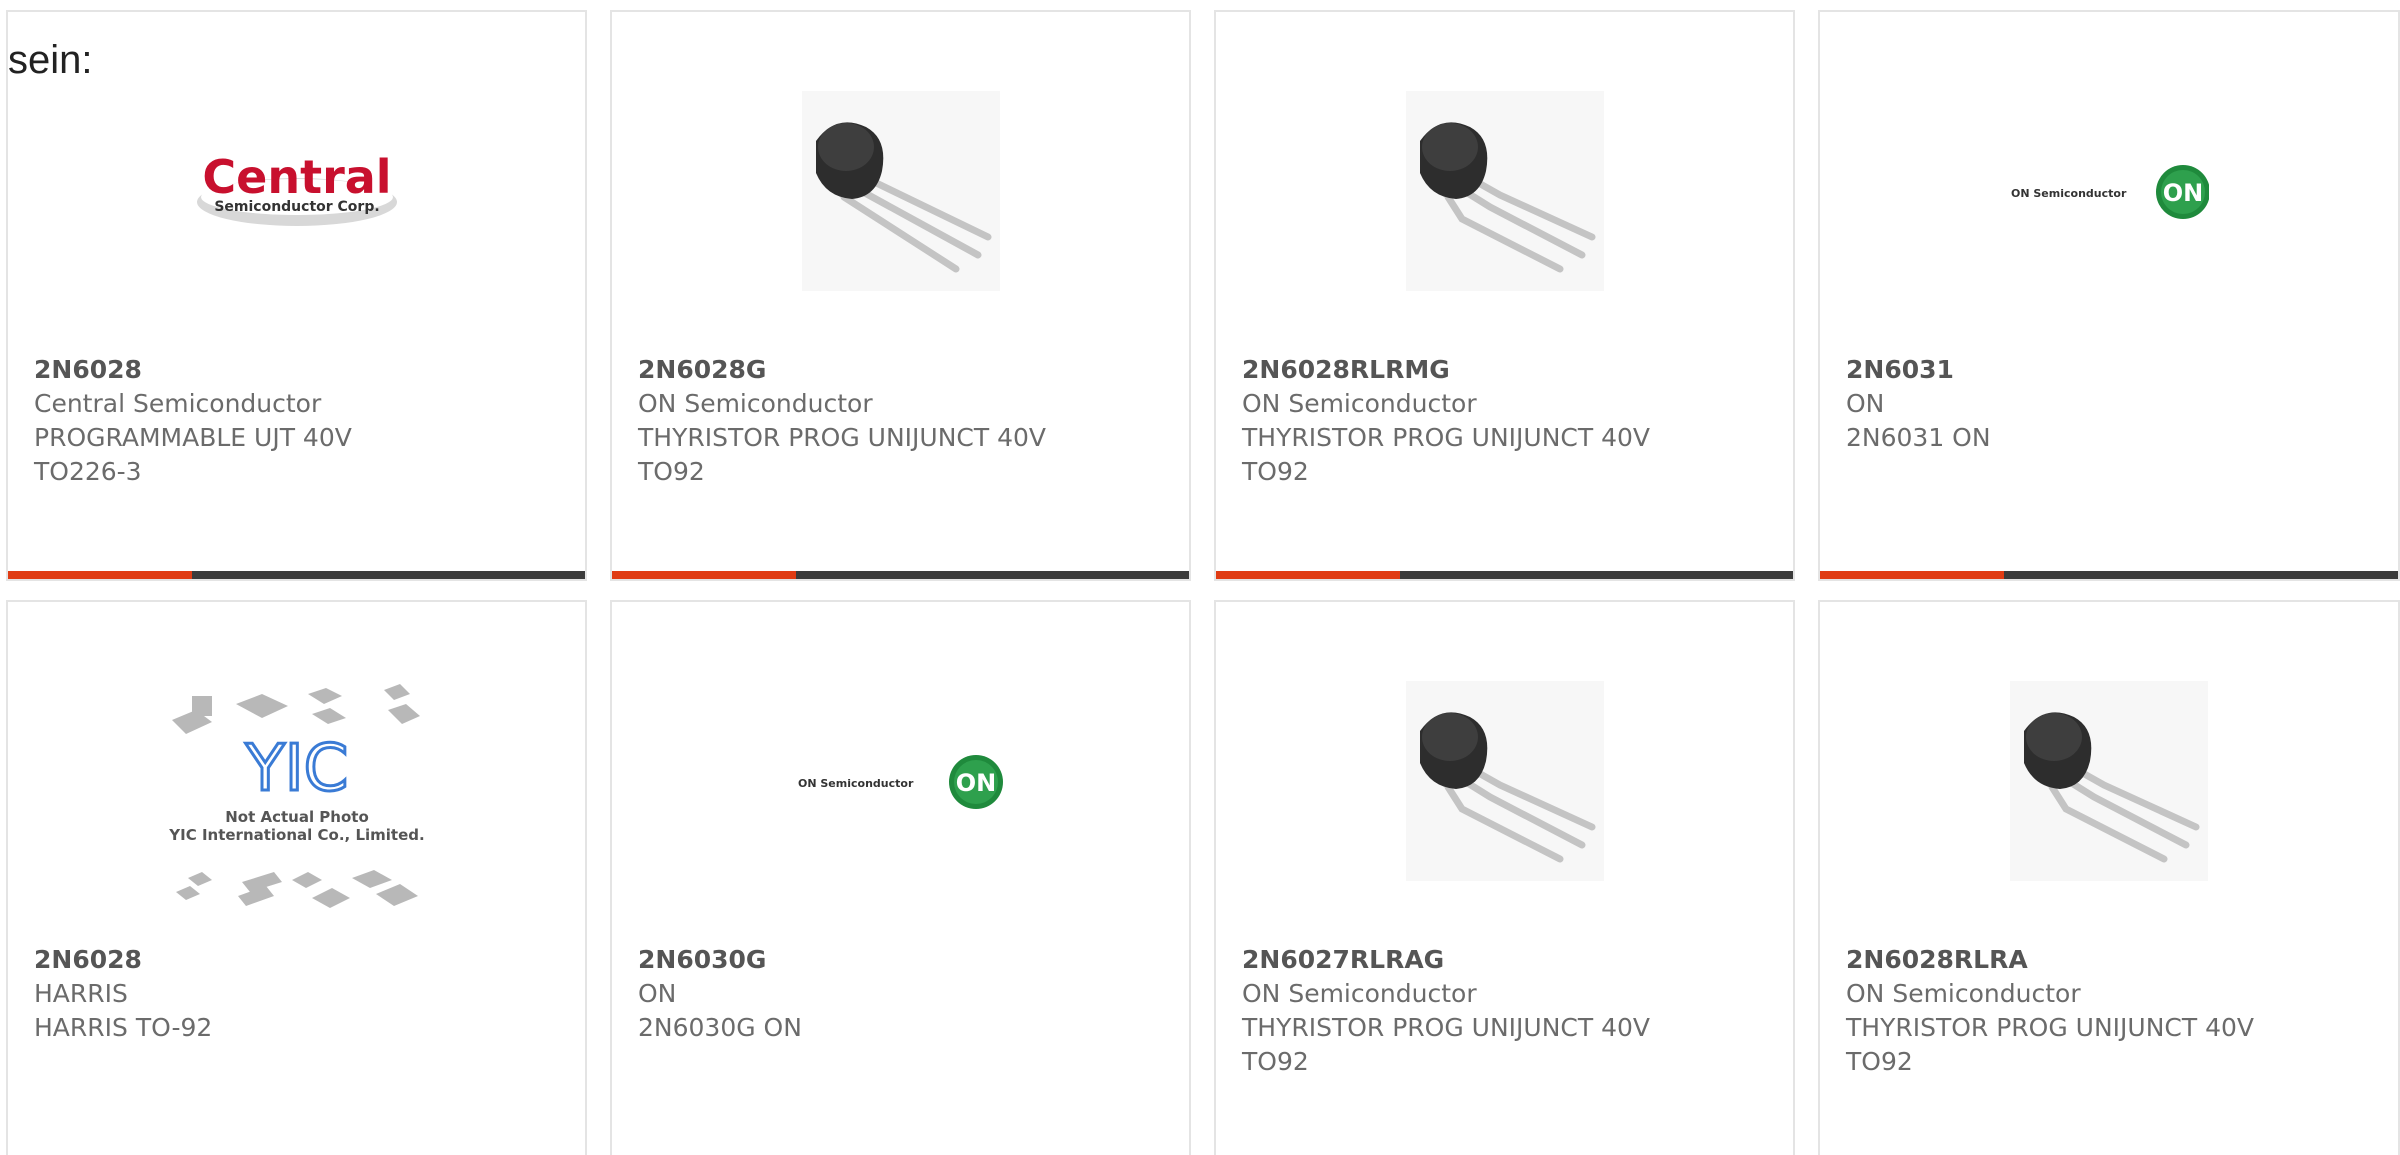 This screenshot has height=1155, width=2400. Describe the element at coordinates (50, 60) in the screenshot. I see `page-caption: sein:` at that location.